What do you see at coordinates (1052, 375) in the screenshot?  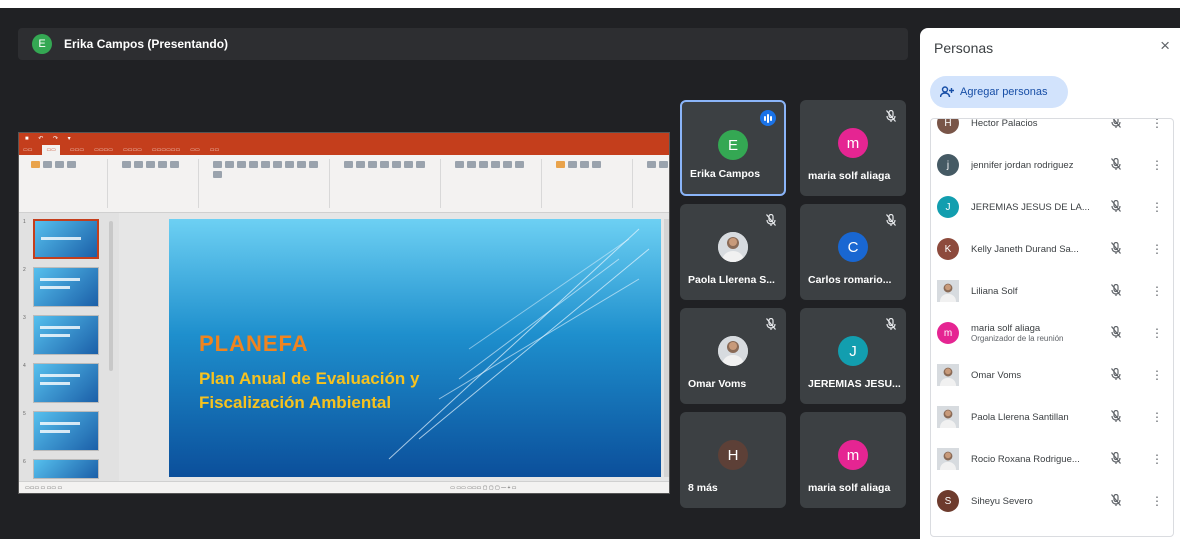 I see `participant-row: Omar Voms ⋮` at bounding box center [1052, 375].